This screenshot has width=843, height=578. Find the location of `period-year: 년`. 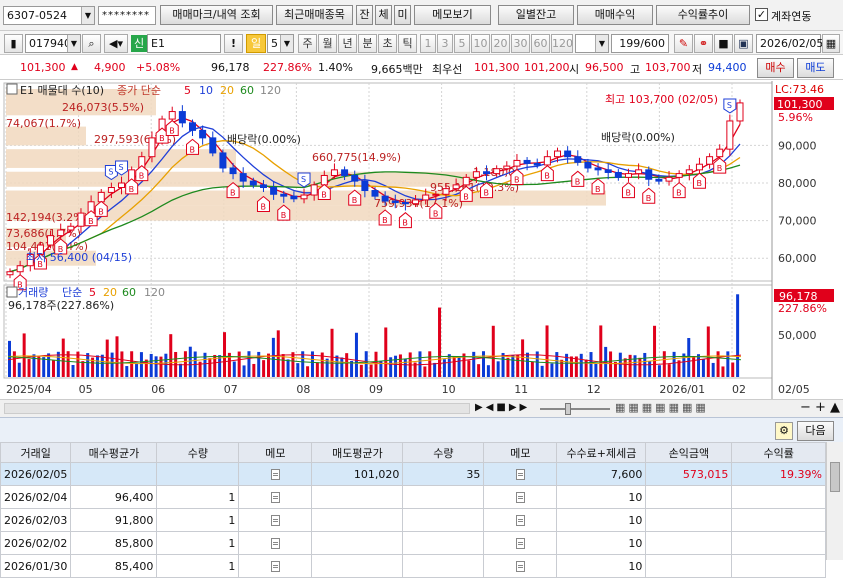

period-year: 년 is located at coordinates (347, 43).